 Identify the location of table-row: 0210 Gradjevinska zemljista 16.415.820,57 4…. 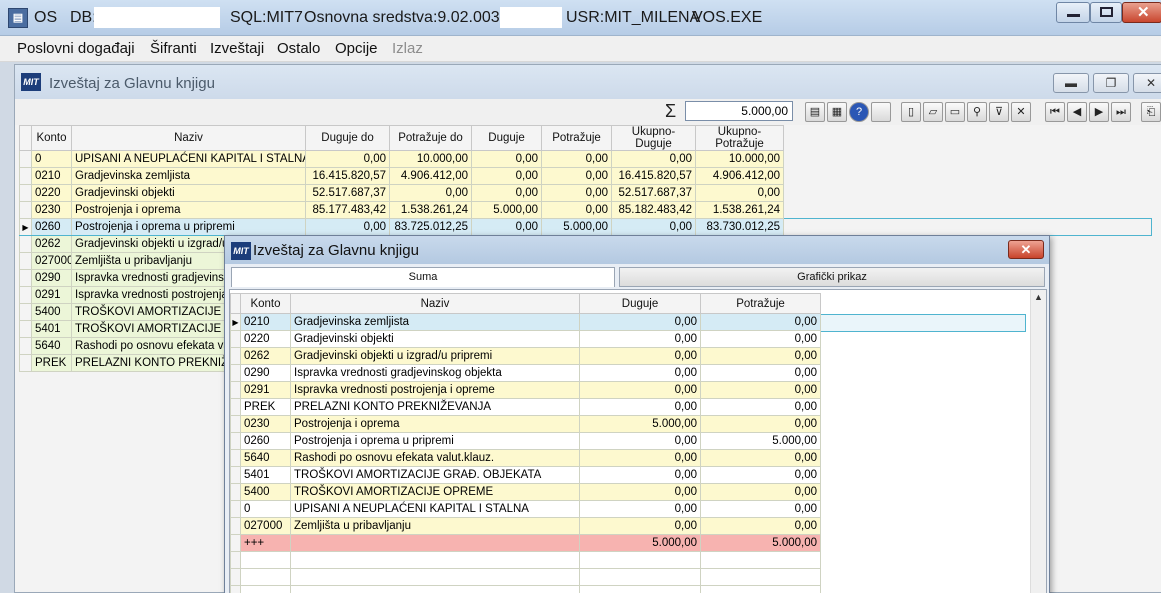
(585, 176).